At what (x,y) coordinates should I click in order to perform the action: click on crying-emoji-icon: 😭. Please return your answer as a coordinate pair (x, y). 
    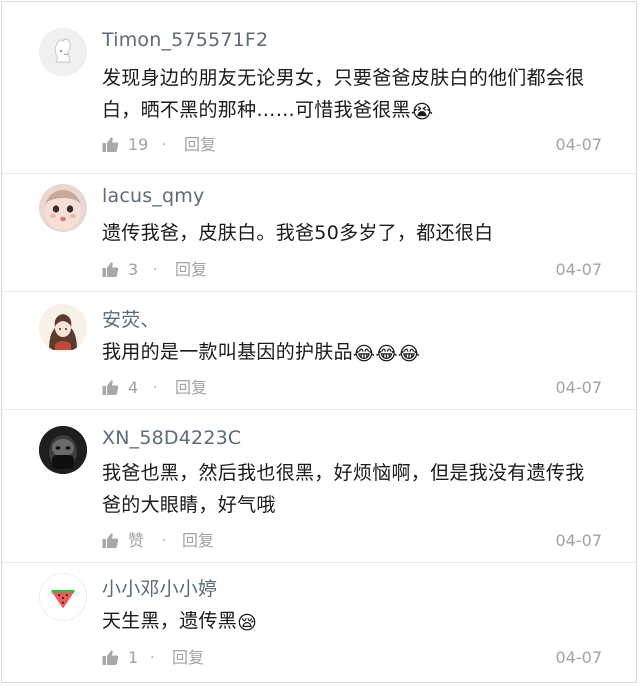
    Looking at the image, I should click on (422, 112).